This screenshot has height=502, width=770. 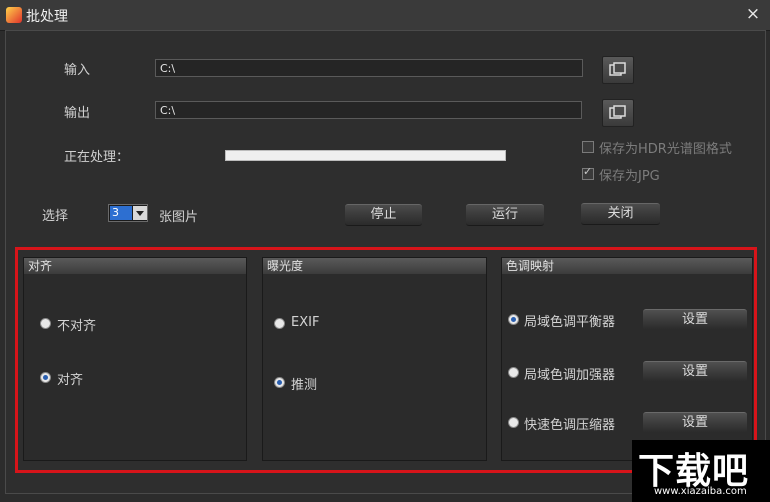 I want to click on align-label: 对齐, so click(x=70, y=380).